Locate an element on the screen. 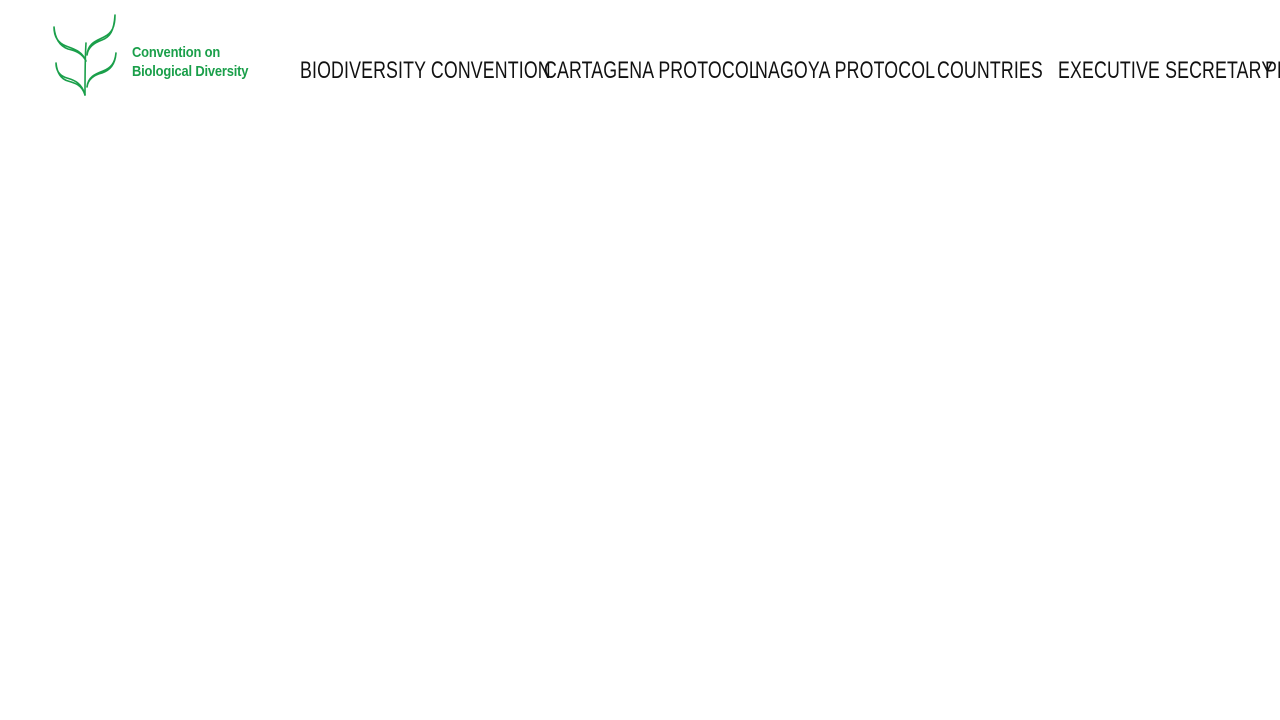 This screenshot has height=720, width=1280. nav-item-cartagena-protocol: CARTAGENA PROTOCOL is located at coordinates (651, 71).